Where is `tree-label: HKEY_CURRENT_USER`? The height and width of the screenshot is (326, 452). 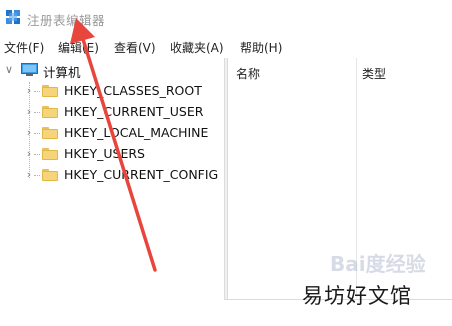
tree-label: HKEY_CURRENT_USER is located at coordinates (134, 111).